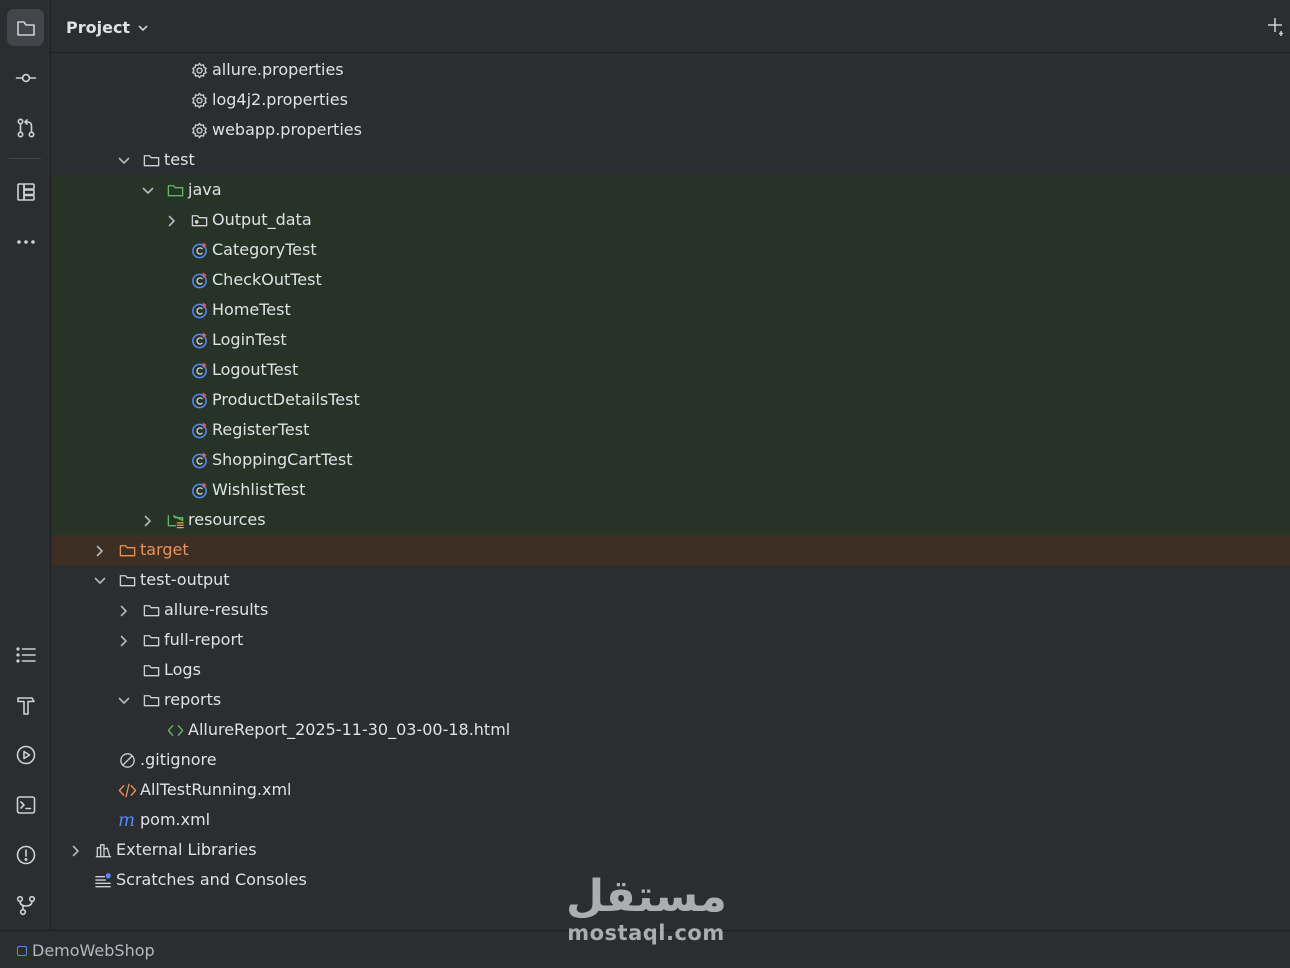 The height and width of the screenshot is (968, 1290). I want to click on tree-node-label: CategoryTest, so click(264, 249).